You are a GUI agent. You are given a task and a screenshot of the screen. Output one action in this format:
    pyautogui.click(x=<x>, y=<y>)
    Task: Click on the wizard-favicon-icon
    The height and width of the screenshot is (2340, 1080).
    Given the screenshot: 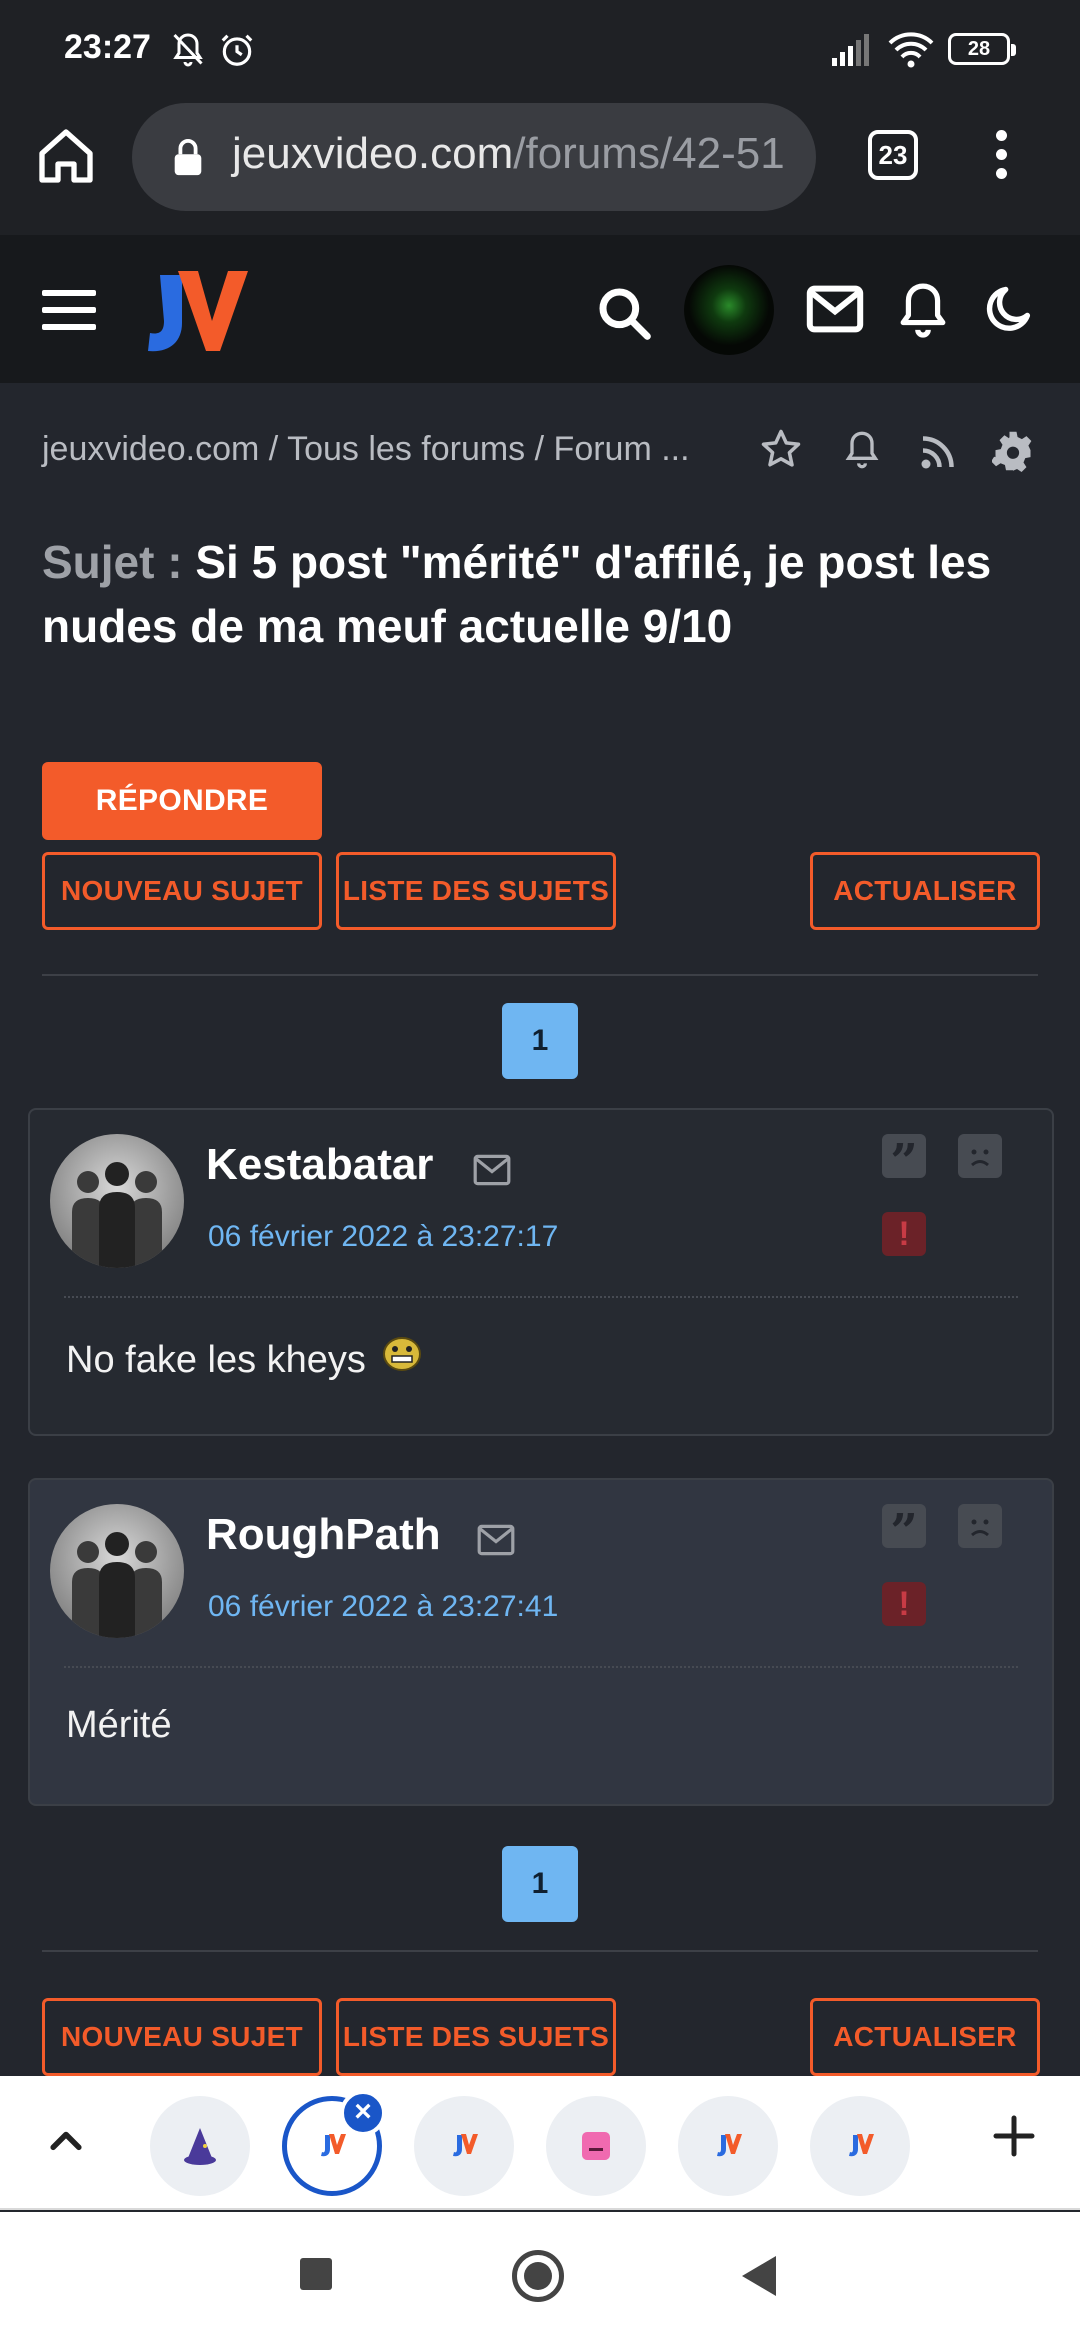 What is the action you would take?
    pyautogui.click(x=200, y=2146)
    